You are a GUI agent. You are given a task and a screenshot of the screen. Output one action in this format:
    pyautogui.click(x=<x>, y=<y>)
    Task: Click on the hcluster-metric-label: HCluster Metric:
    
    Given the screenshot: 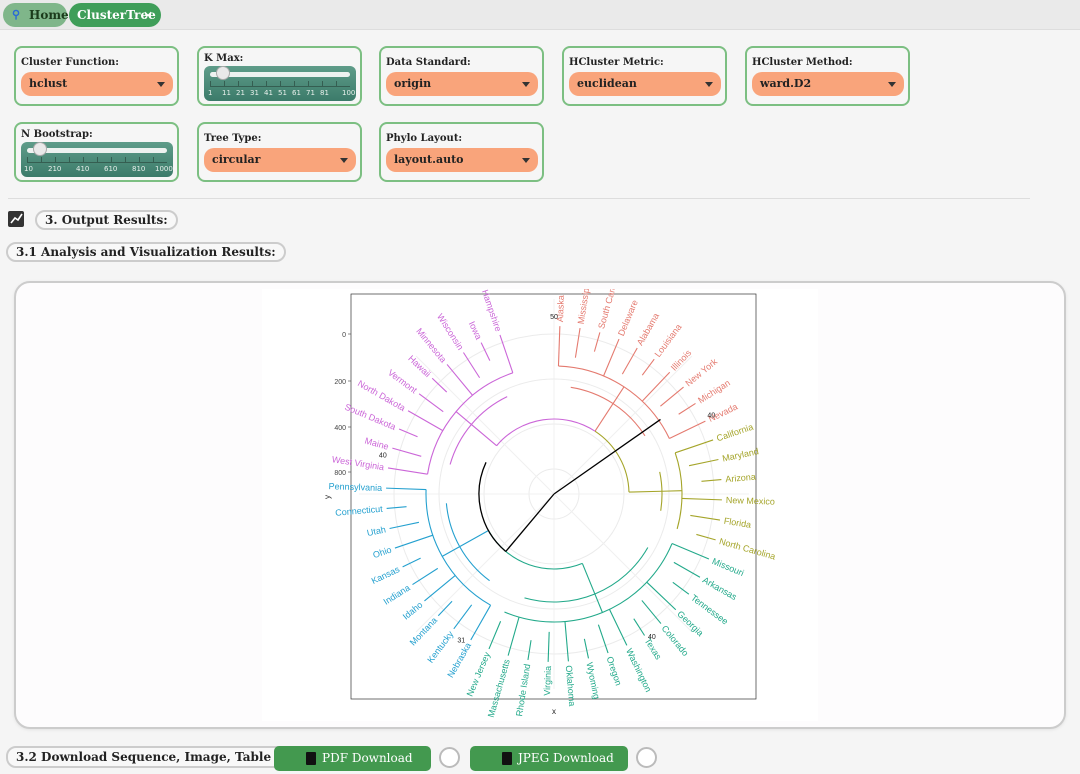 What is the action you would take?
    pyautogui.click(x=616, y=62)
    